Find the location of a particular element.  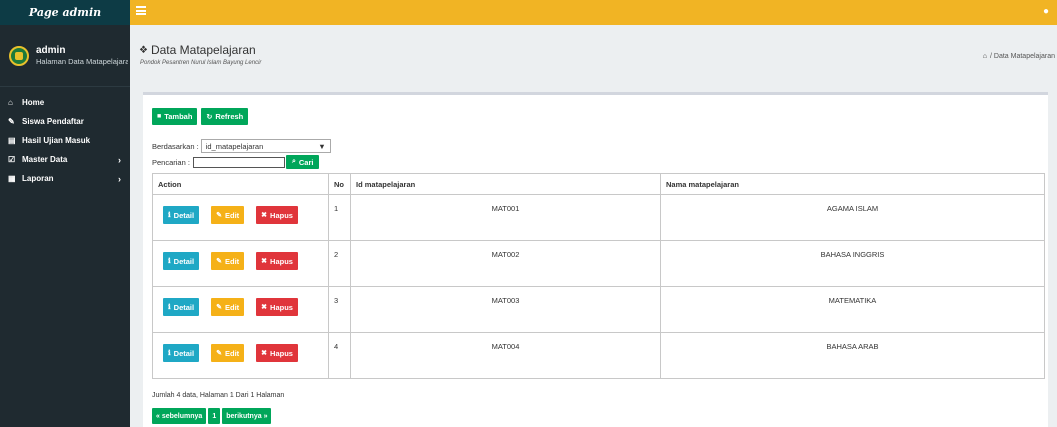

search-input is located at coordinates (238, 162).